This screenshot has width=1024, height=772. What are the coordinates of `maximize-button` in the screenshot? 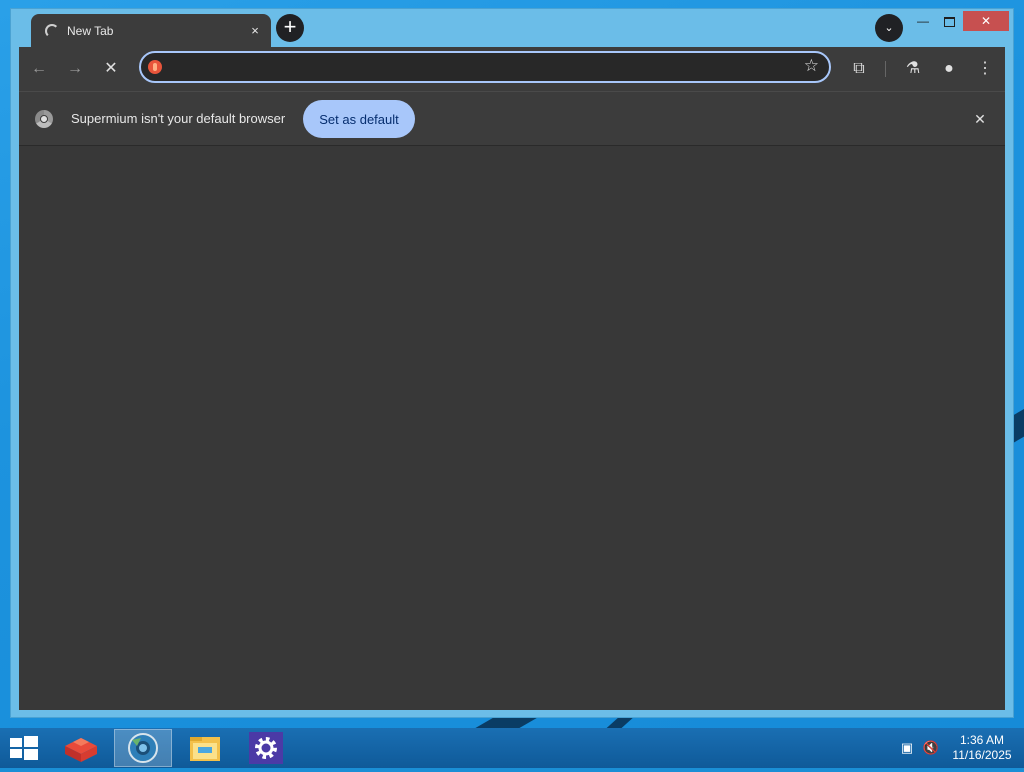 It's located at (949, 21).